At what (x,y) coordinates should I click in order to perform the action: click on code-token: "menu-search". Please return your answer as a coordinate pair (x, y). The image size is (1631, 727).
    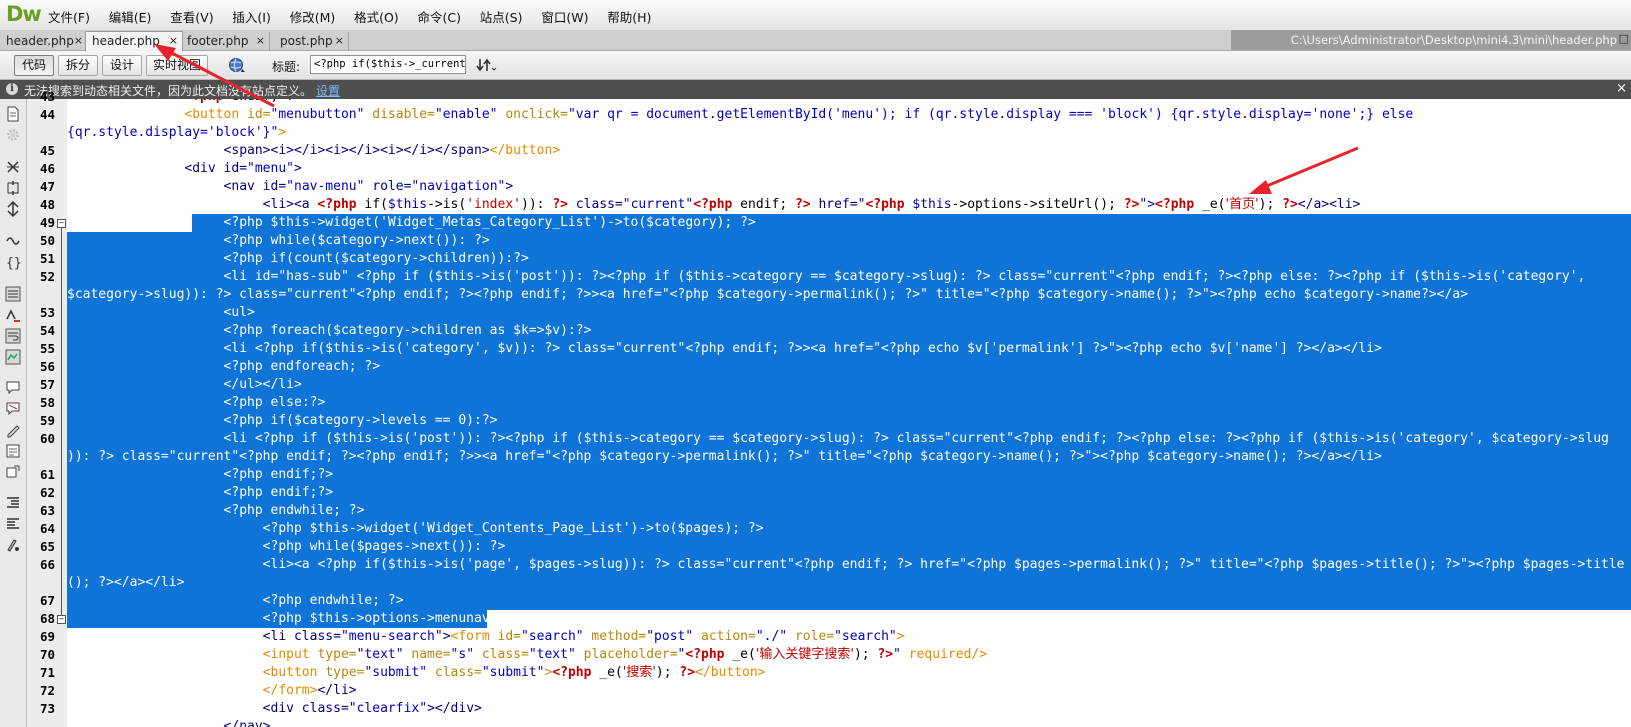
    Looking at the image, I should click on (391, 636).